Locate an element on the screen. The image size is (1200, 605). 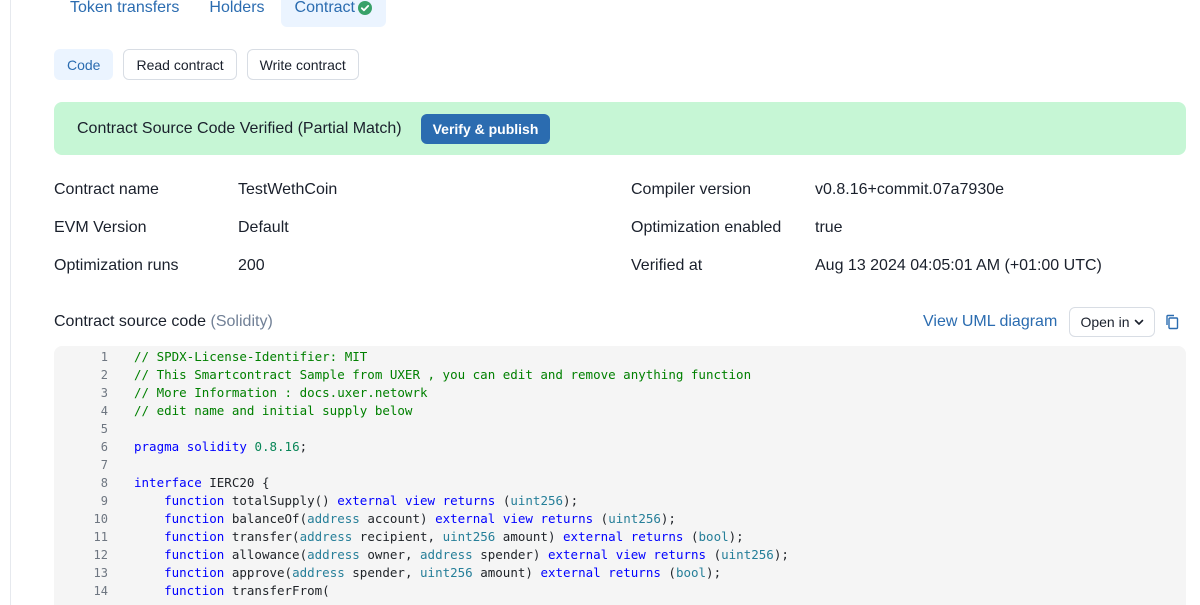
tab-token-transfers: Token transfers is located at coordinates (124, 13).